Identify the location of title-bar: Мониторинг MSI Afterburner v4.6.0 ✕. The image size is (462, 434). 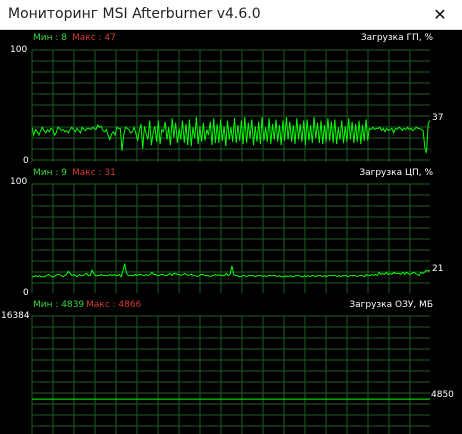
(231, 15).